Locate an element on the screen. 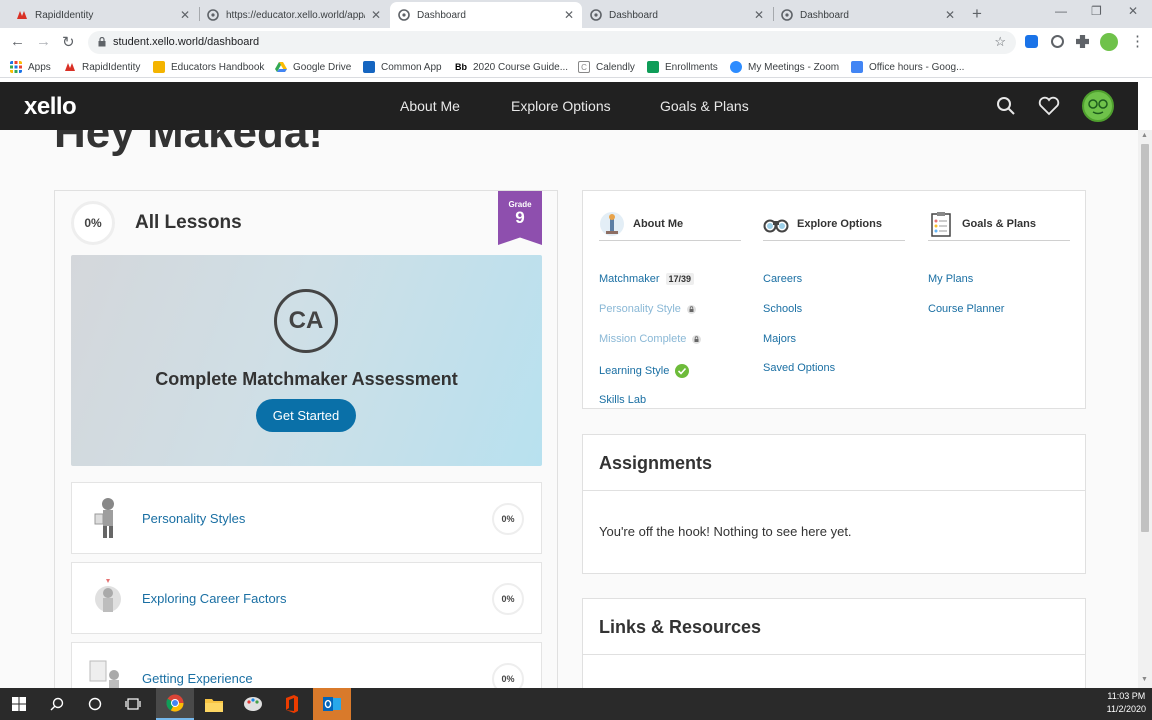  link-majors: Majors is located at coordinates (779, 339).